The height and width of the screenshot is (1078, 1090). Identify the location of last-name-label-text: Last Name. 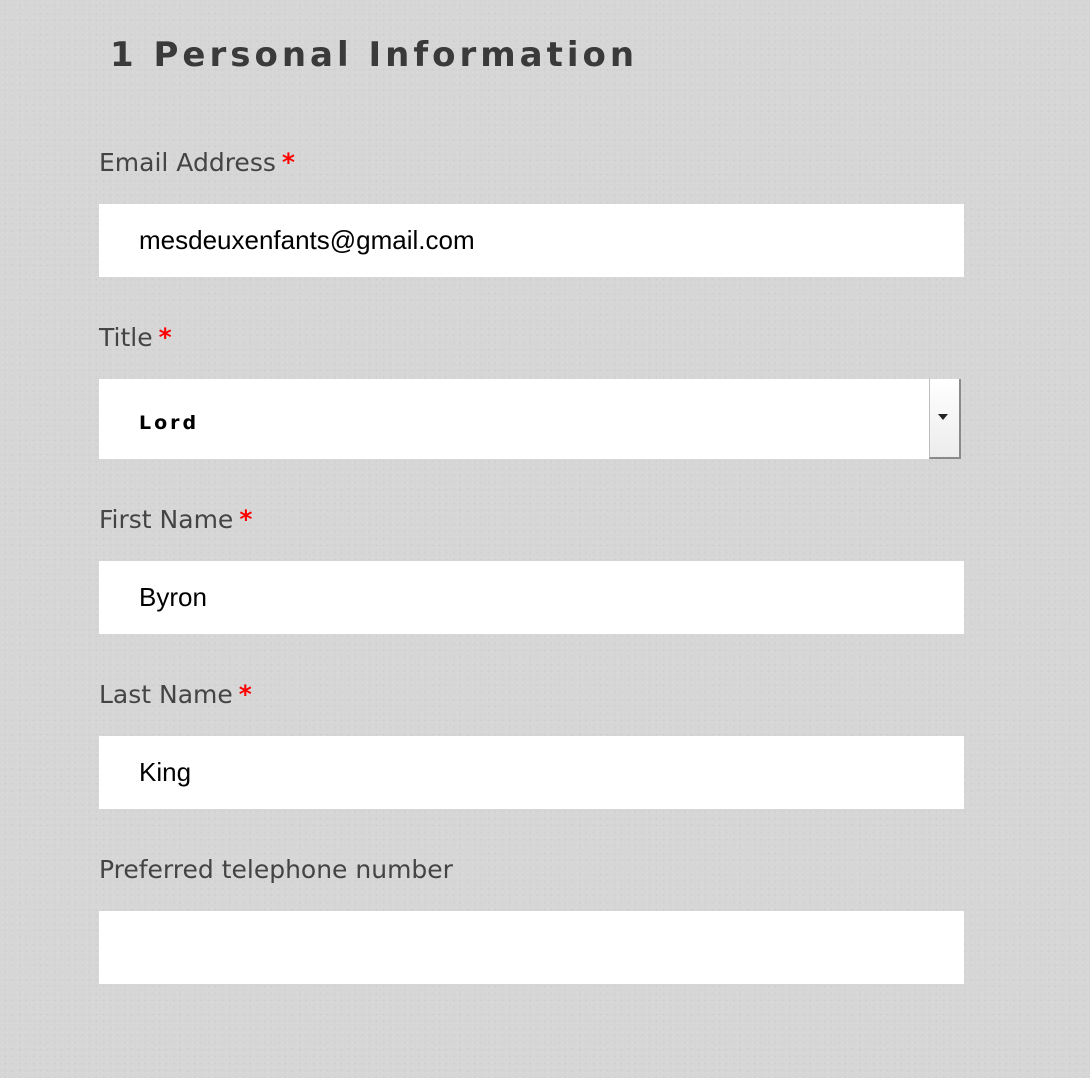
(166, 694).